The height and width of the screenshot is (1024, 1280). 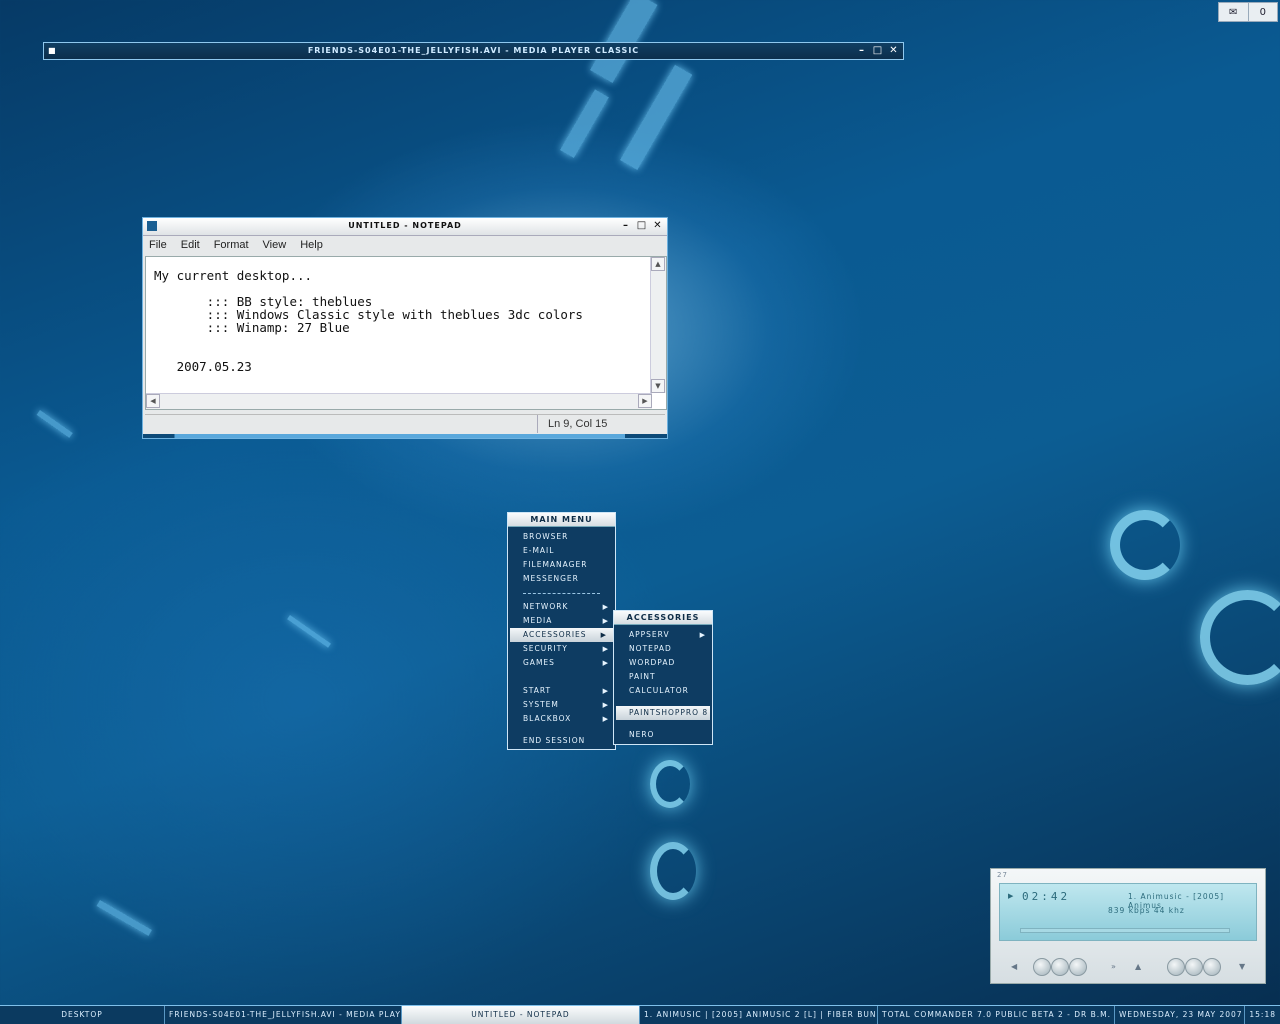 I want to click on menu-item-blackbox: Blackbox ▶, so click(x=561, y=719).